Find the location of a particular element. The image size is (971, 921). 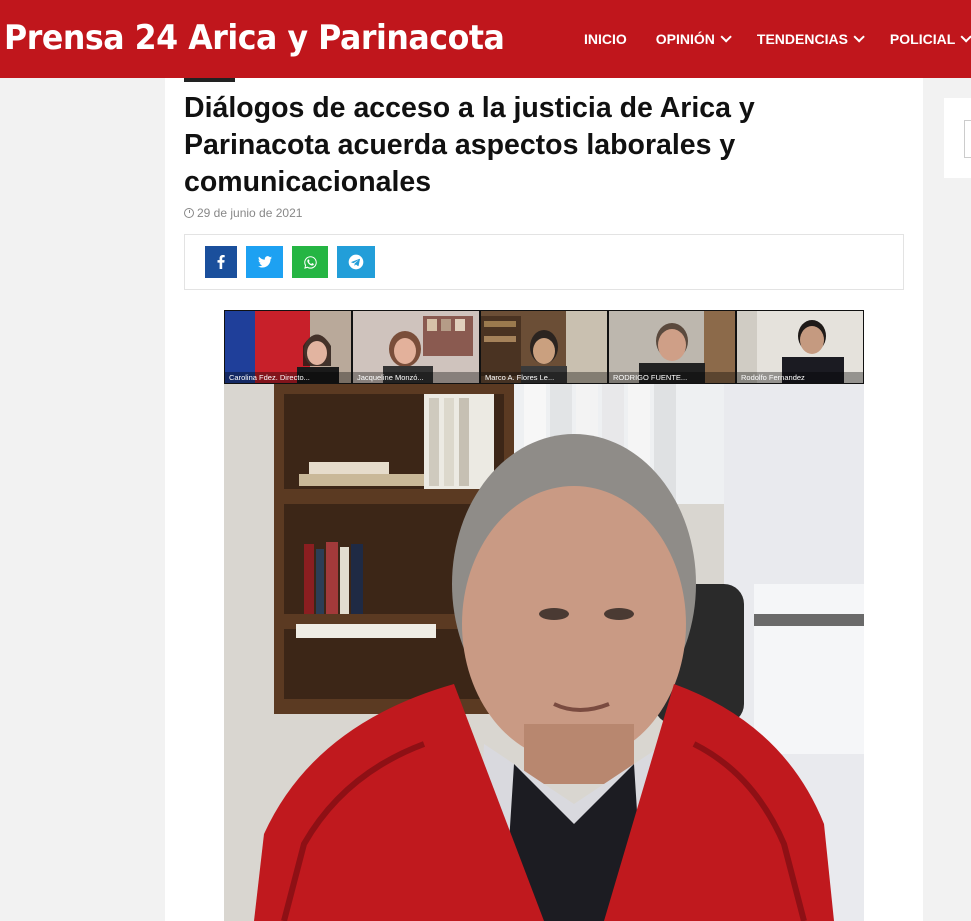

main-nav: INICIO OPINIÓN TENDENCIAS POLICIAL is located at coordinates (777, 39).